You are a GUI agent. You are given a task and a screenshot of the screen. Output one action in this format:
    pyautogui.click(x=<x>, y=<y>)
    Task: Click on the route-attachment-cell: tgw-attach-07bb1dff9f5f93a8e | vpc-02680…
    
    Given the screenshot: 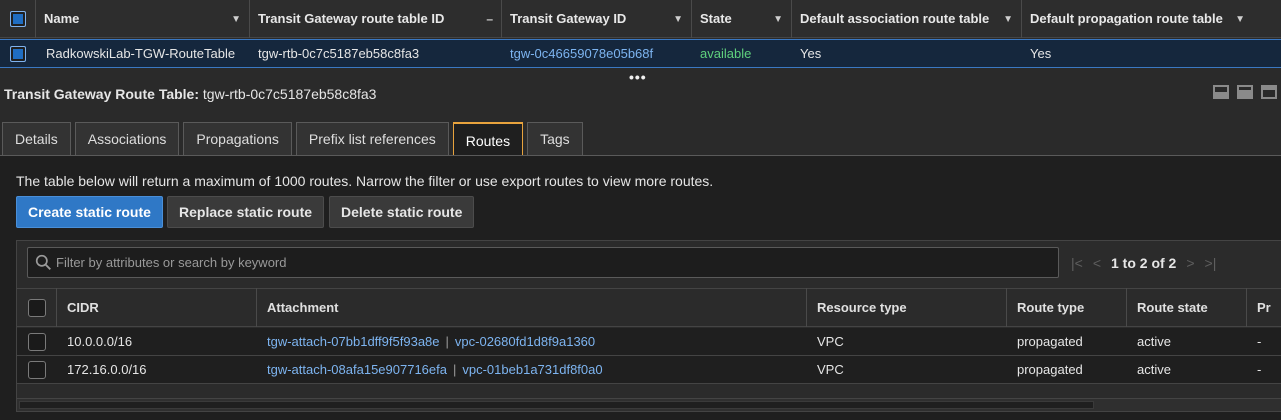 What is the action you would take?
    pyautogui.click(x=532, y=342)
    